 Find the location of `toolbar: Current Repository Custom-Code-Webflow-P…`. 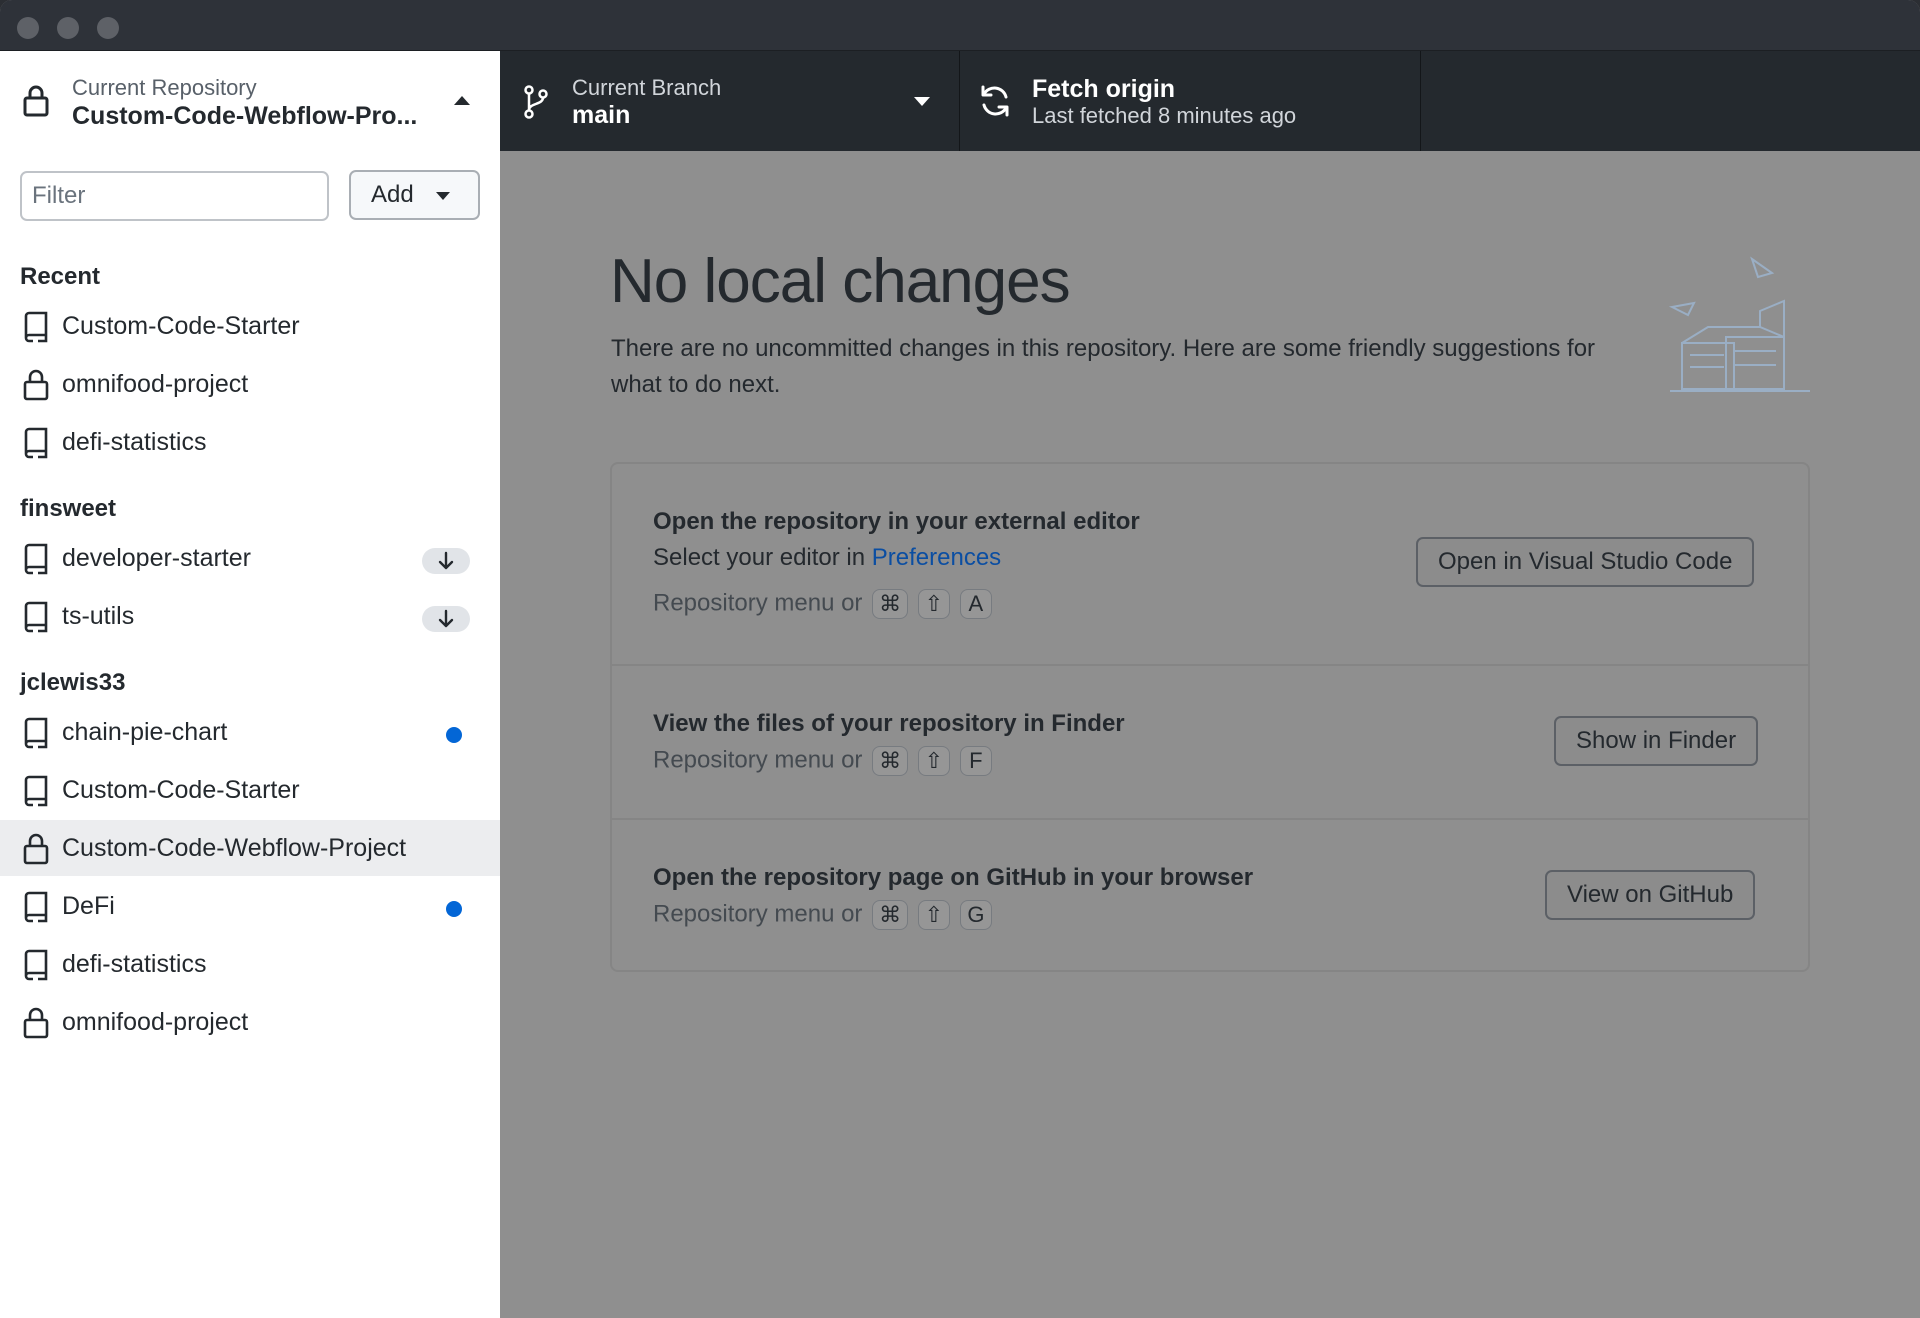

toolbar: Current Repository Custom-Code-Webflow-P… is located at coordinates (960, 101).